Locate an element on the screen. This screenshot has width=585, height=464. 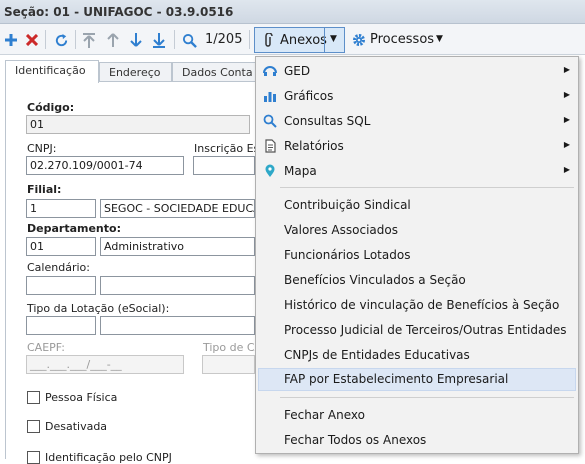
desativada-checkbox is located at coordinates (33, 426).